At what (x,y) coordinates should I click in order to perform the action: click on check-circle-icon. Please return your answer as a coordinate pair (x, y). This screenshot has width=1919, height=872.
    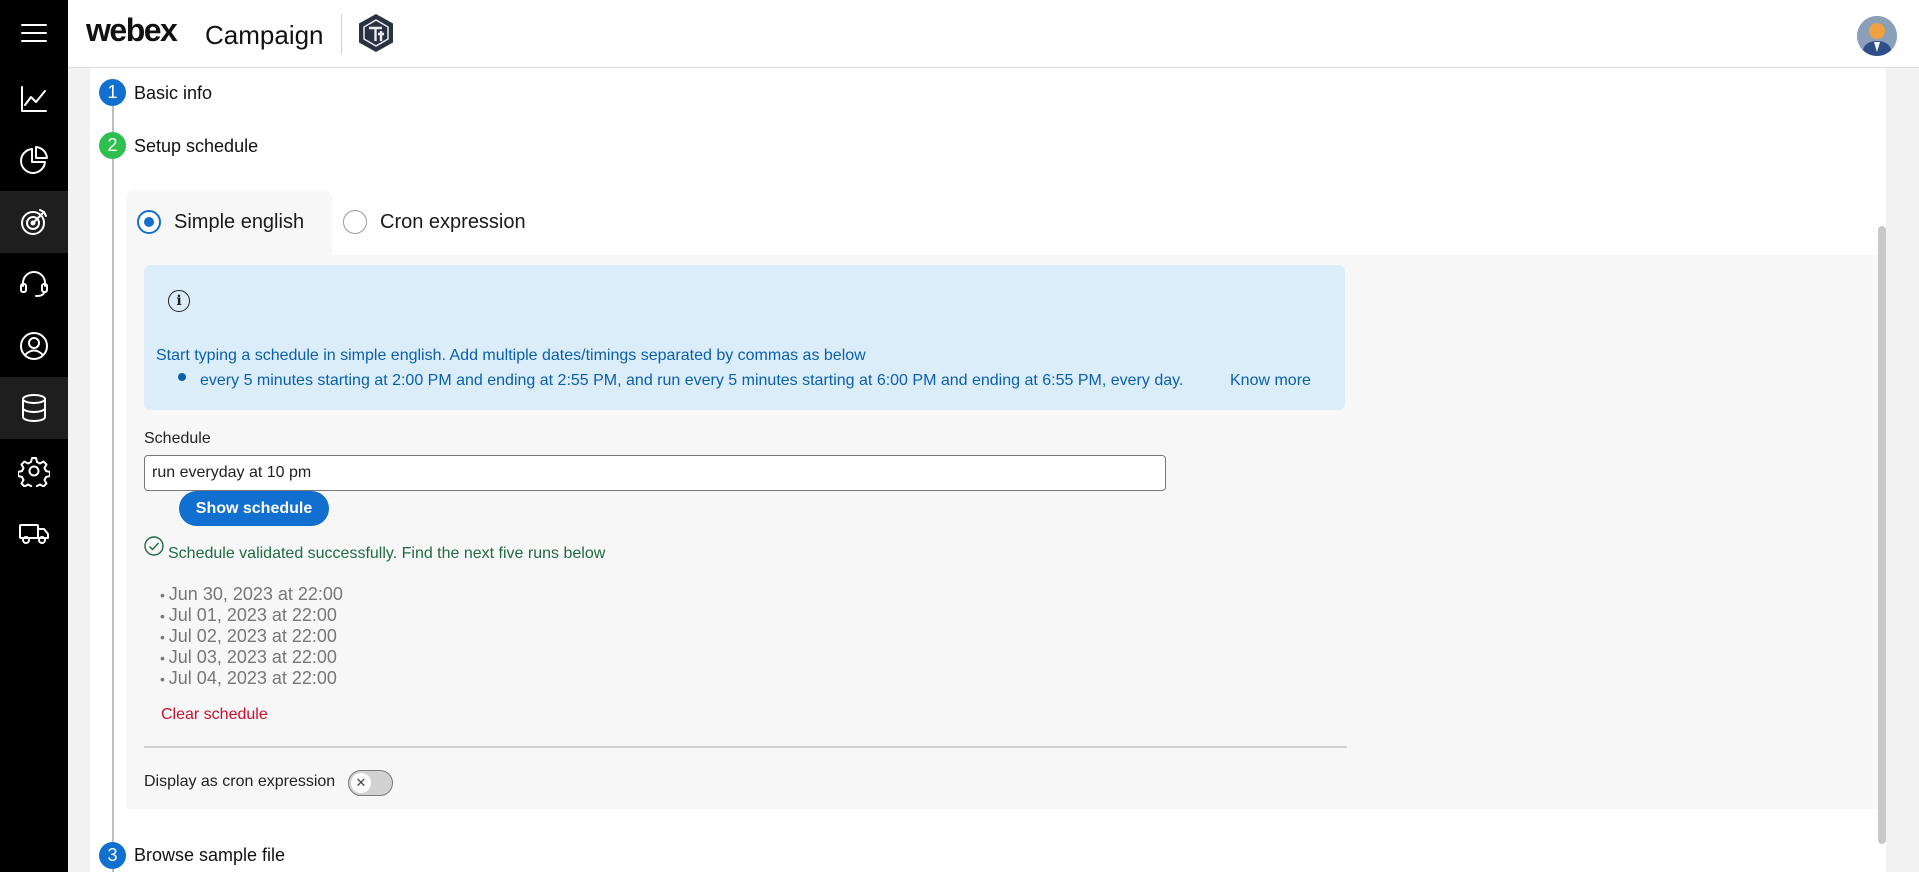
    Looking at the image, I should click on (154, 546).